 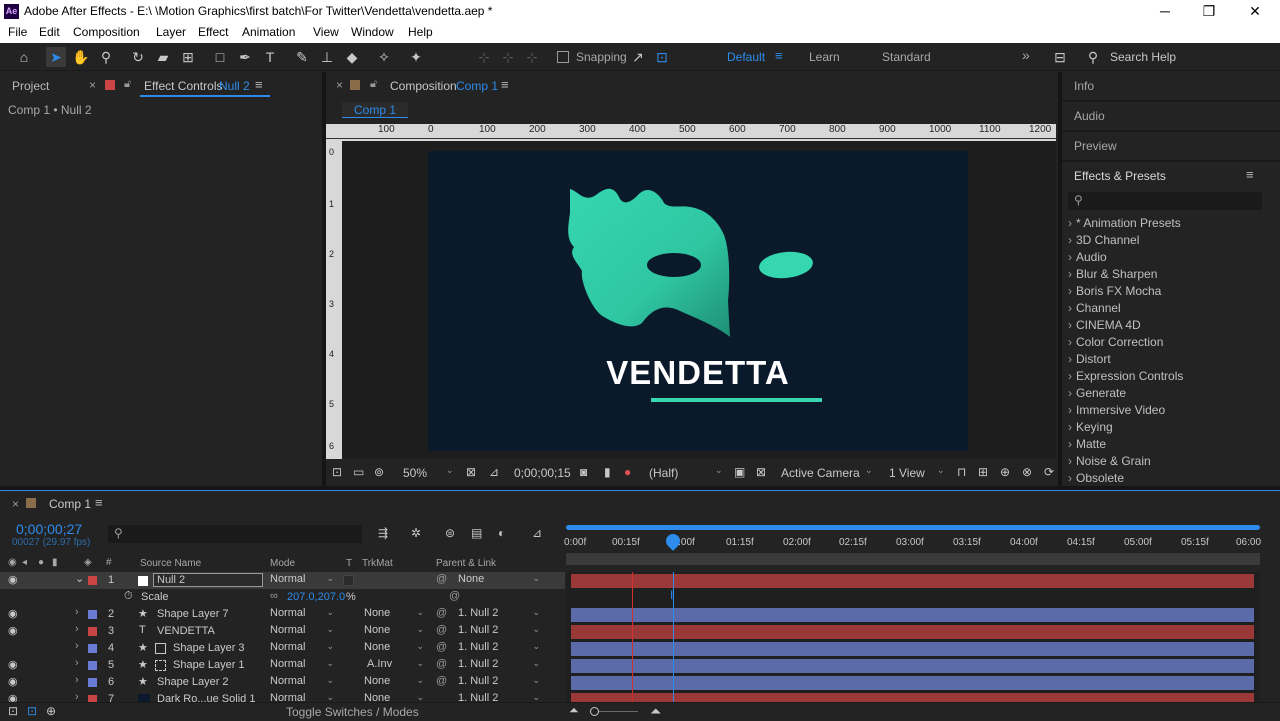 What do you see at coordinates (1109, 461) in the screenshot?
I see `effect-category: › Noise & Grain` at bounding box center [1109, 461].